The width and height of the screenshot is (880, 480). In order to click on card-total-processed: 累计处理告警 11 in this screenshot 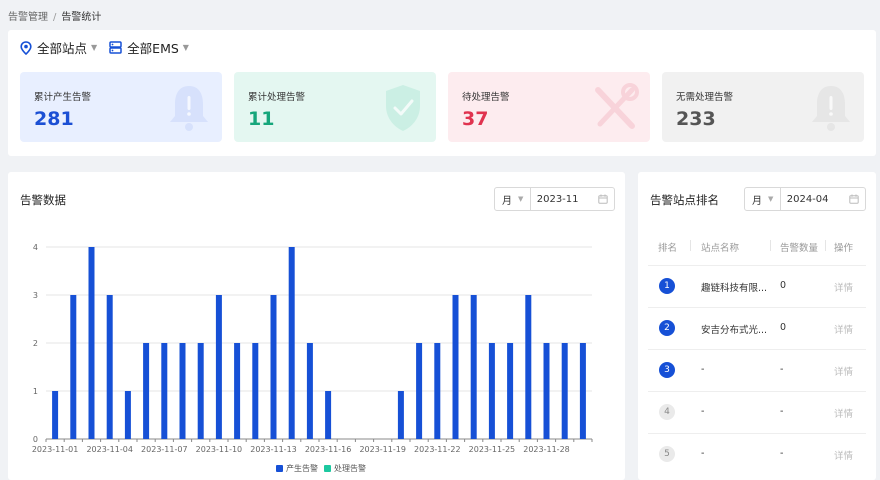, I will do `click(335, 107)`.